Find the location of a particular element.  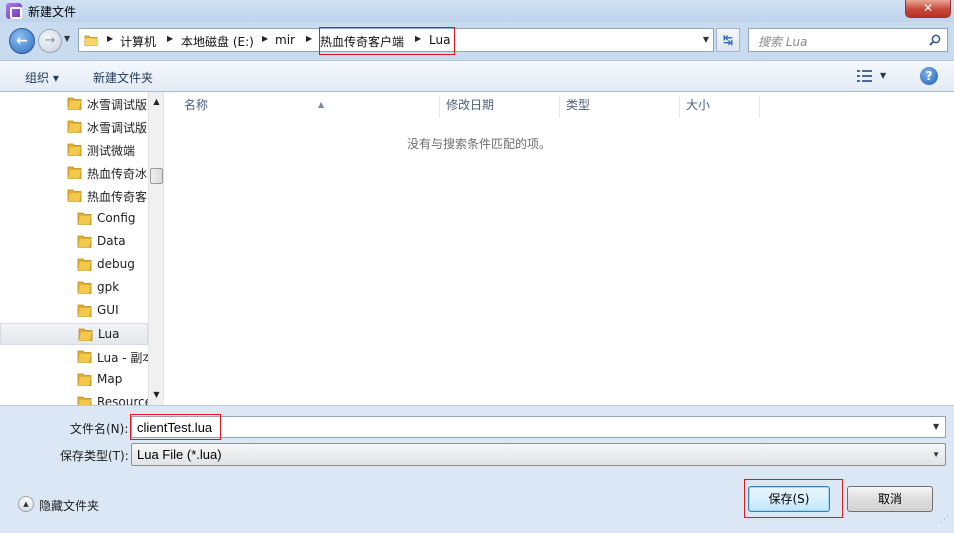

tree-item-label: Resources is located at coordinates (122, 400).